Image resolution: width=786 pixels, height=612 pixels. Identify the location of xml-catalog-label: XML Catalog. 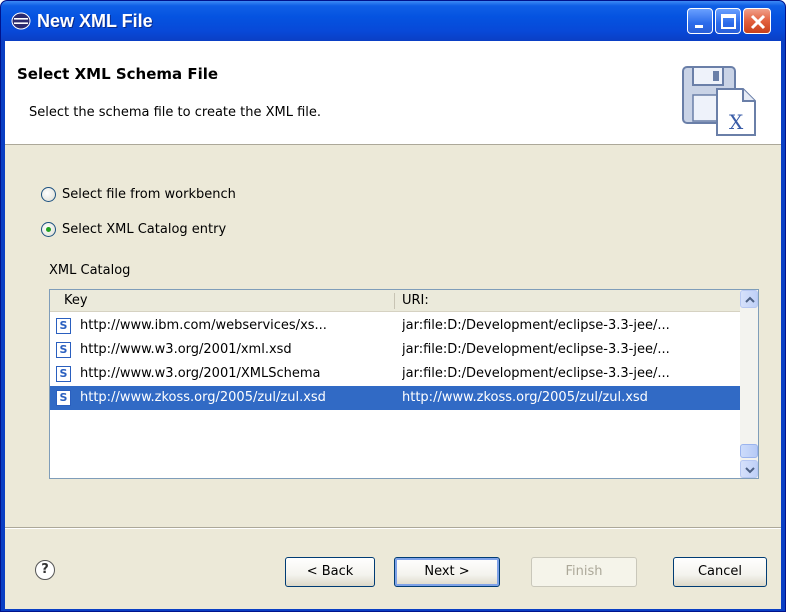
(90, 270).